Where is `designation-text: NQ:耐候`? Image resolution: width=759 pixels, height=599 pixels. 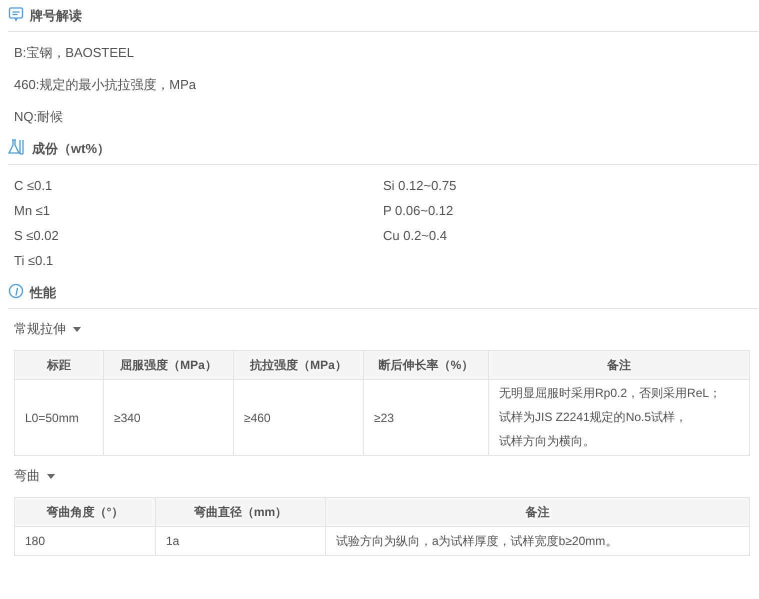 designation-text: NQ:耐候 is located at coordinates (39, 117).